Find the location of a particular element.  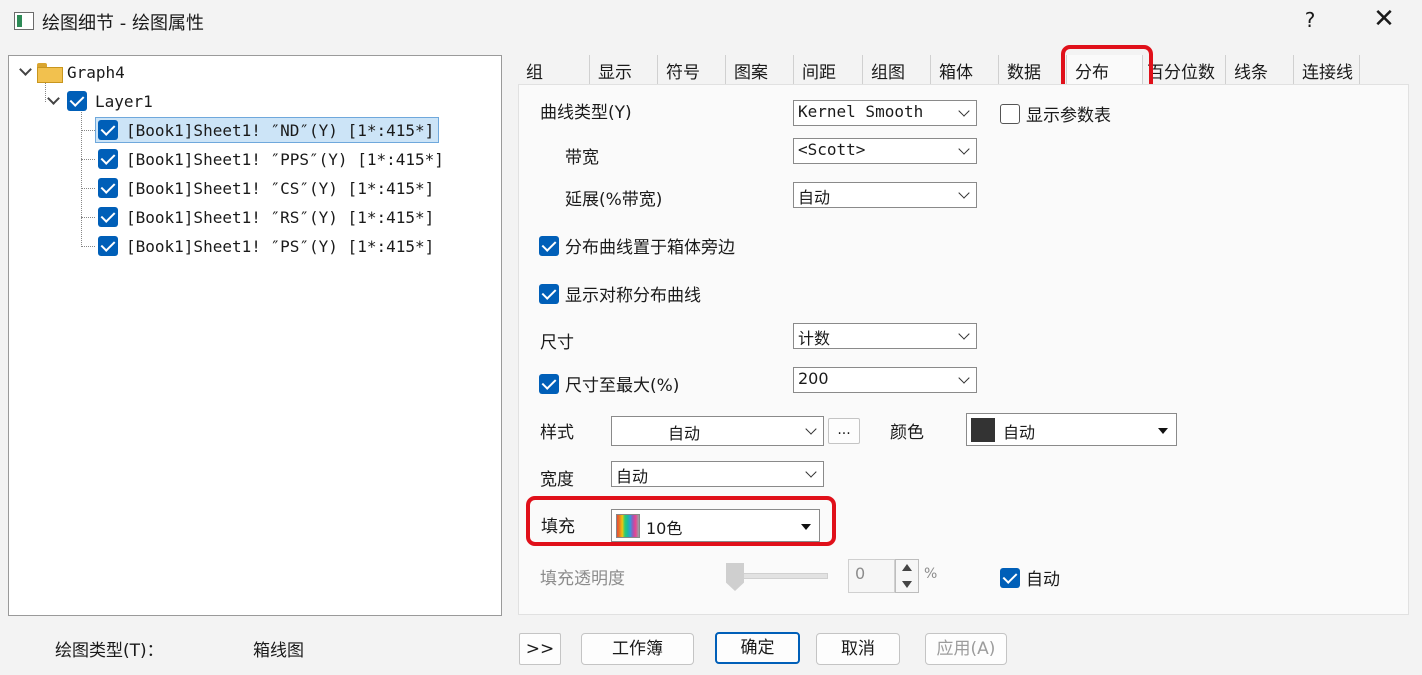

tree-node-layer: Layer1 is located at coordinates (100, 101).